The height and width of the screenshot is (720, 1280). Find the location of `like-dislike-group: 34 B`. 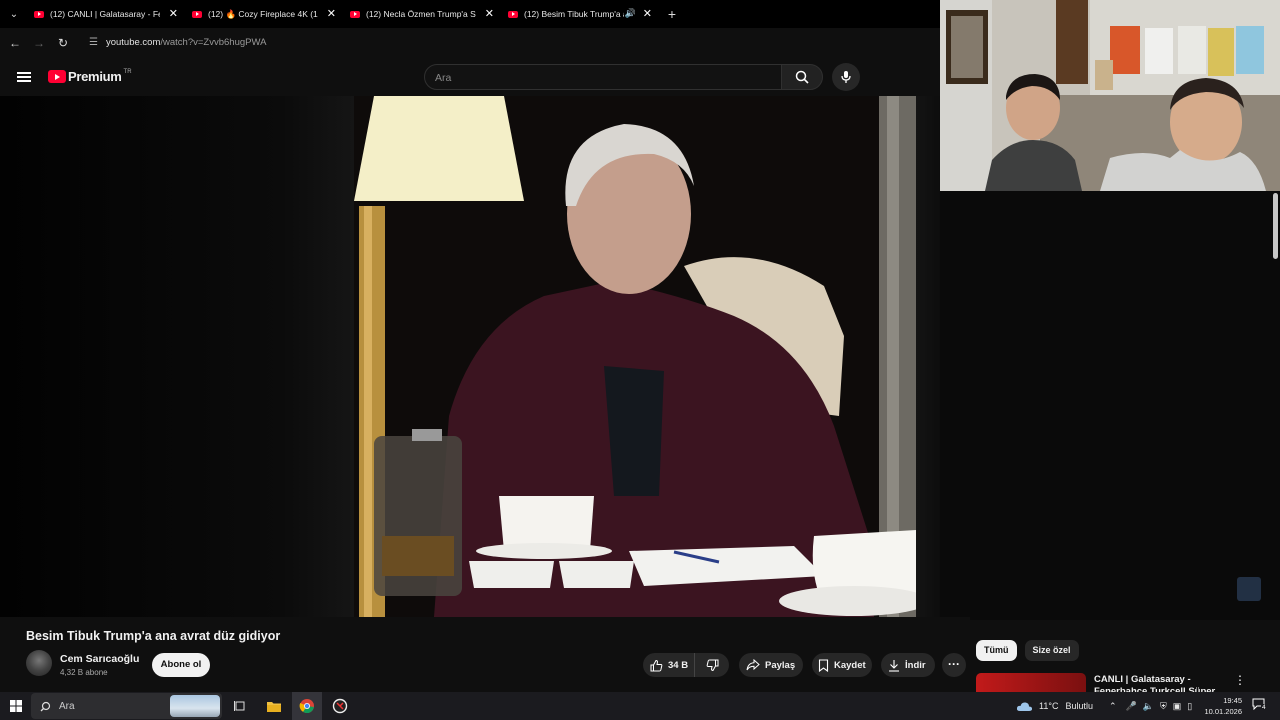

like-dislike-group: 34 B is located at coordinates (686, 665).